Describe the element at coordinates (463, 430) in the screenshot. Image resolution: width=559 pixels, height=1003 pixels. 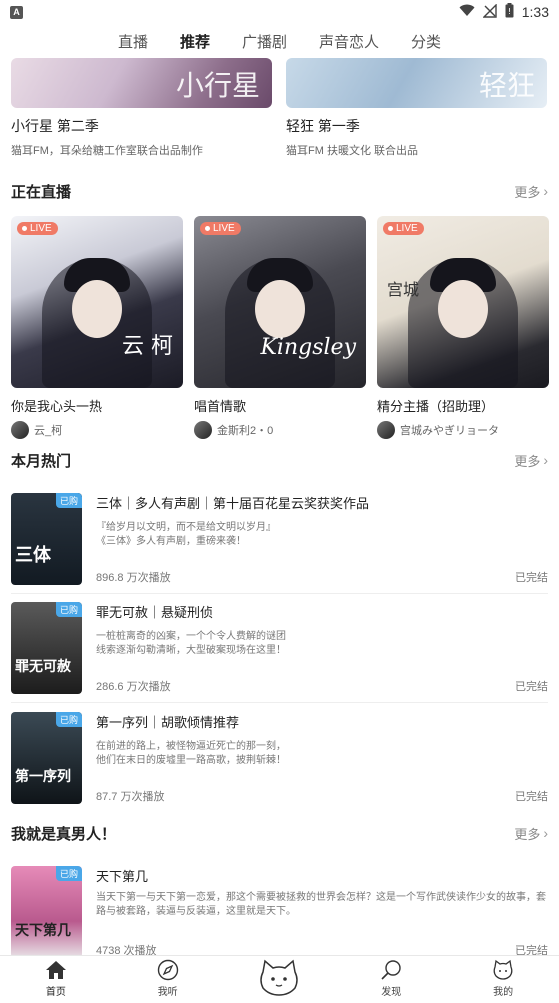
I see `live-host: 宫城みやぎリョータ` at that location.